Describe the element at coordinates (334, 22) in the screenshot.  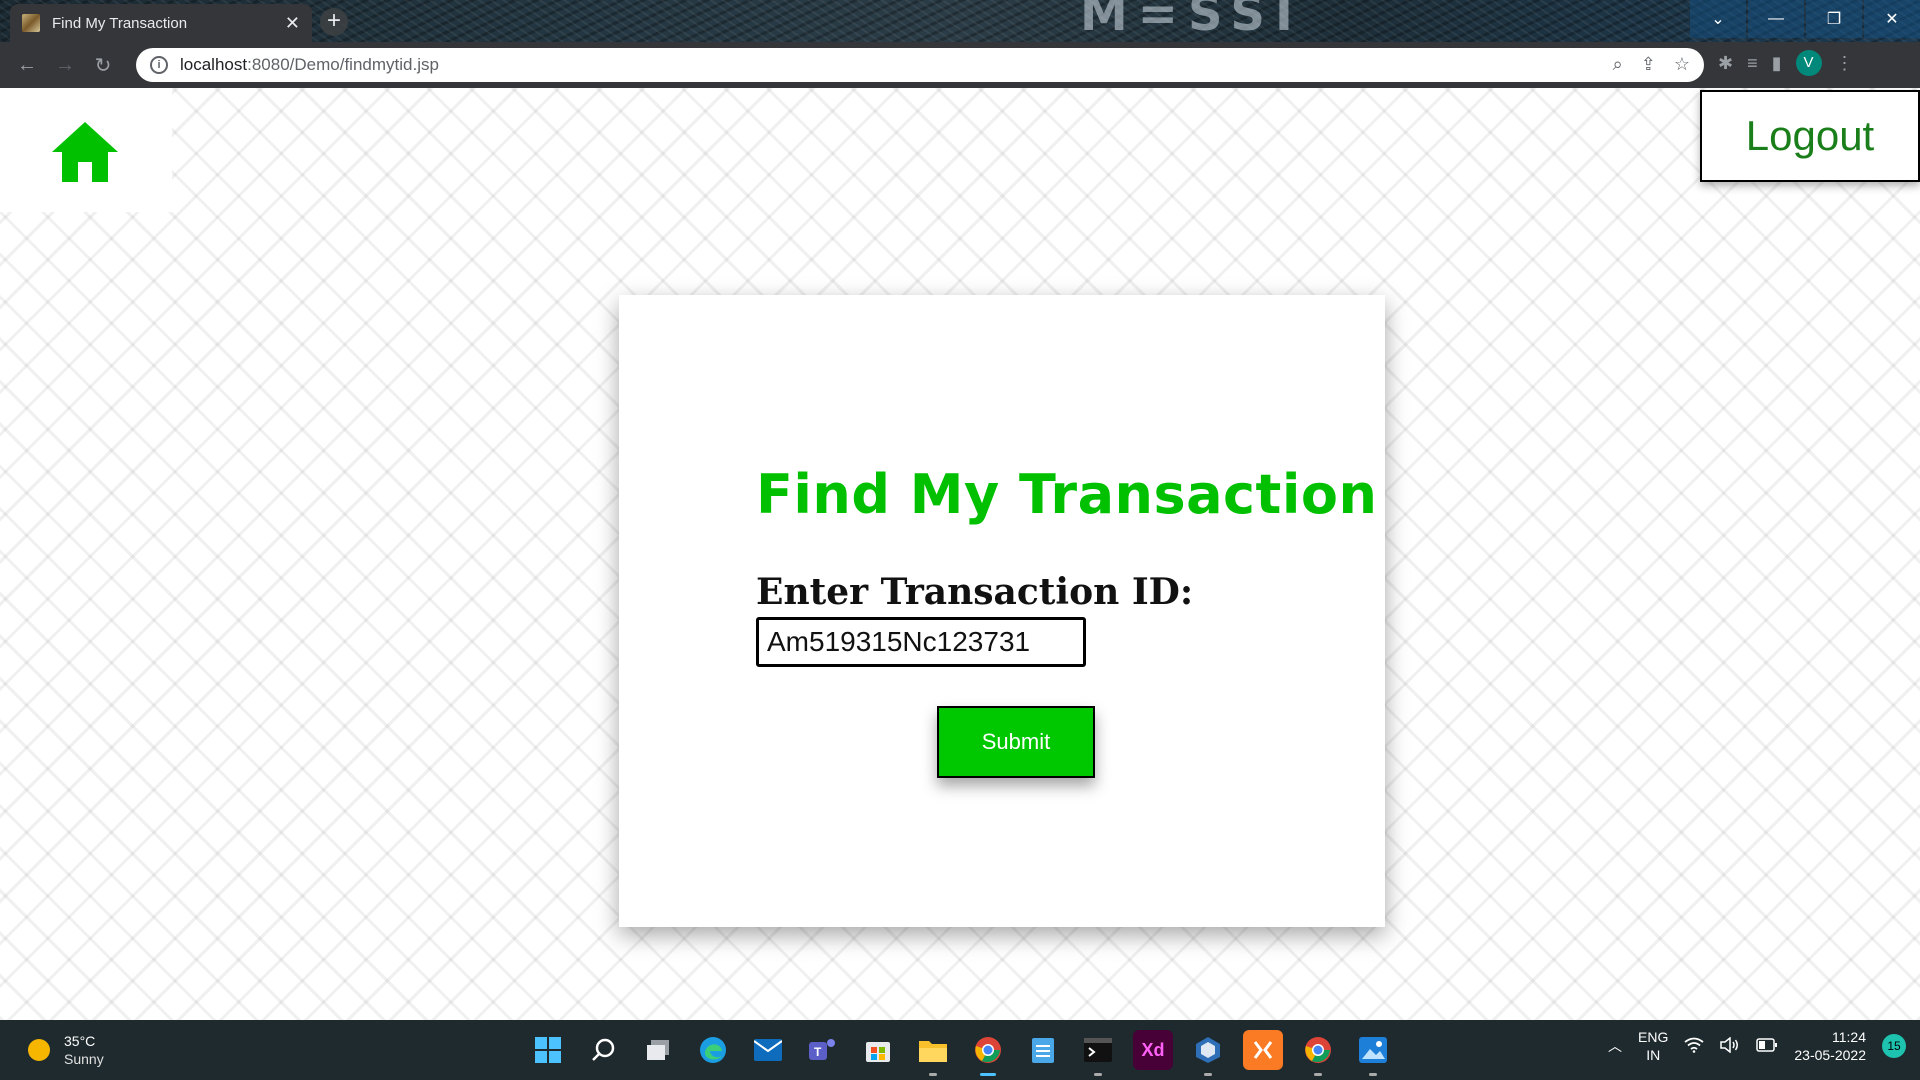
I see `new-tab-button: +` at that location.